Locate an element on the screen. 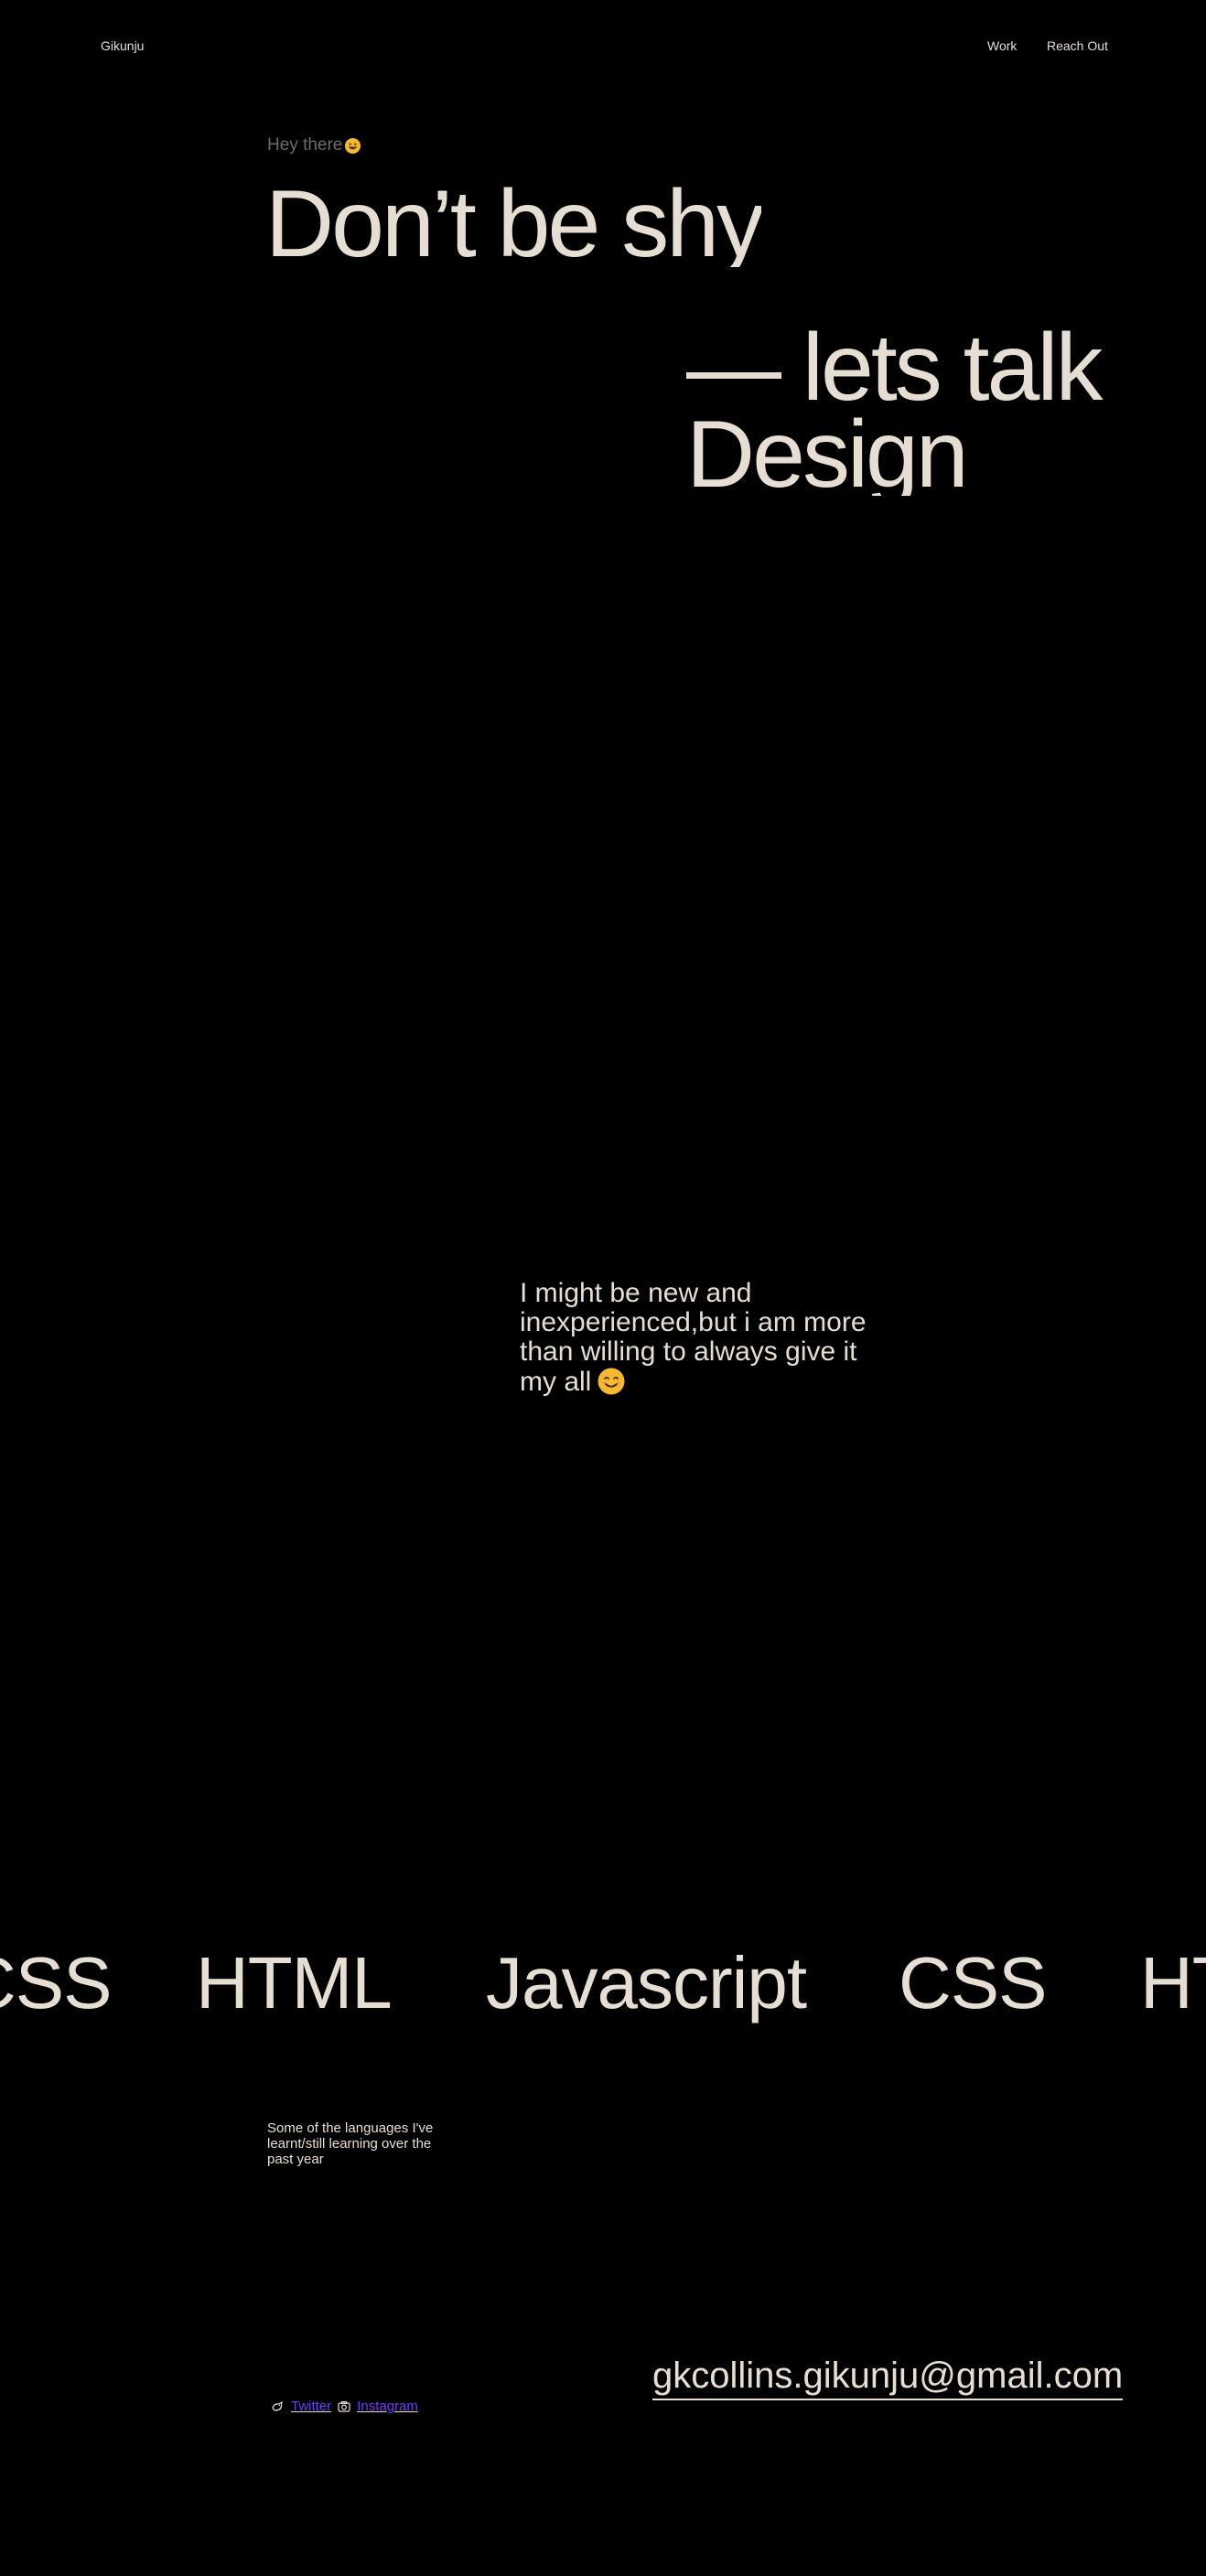 This screenshot has width=1206, height=2576. hero-heading-line-1: Don’t be shy is located at coordinates (513, 221).